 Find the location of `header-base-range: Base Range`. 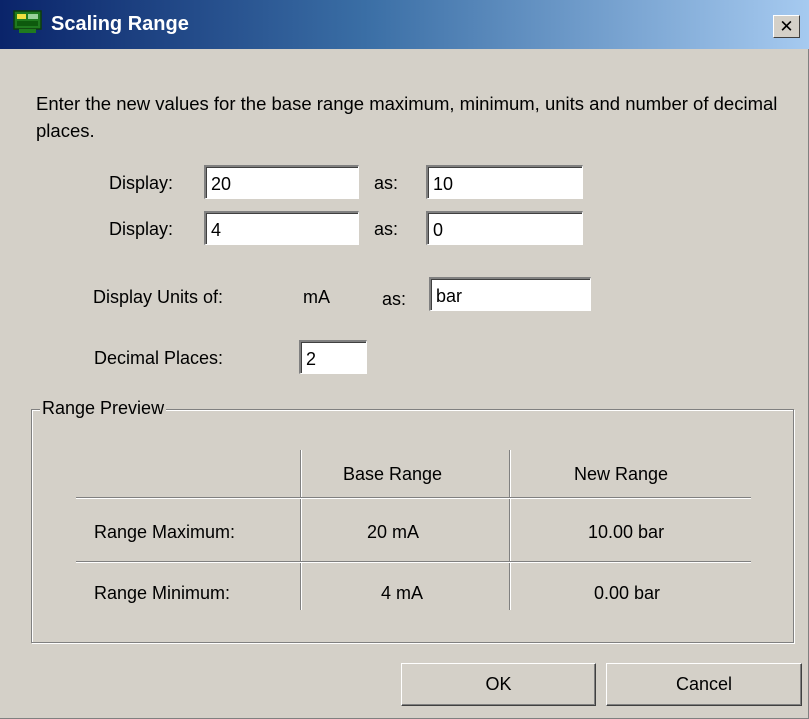

header-base-range: Base Range is located at coordinates (393, 474).